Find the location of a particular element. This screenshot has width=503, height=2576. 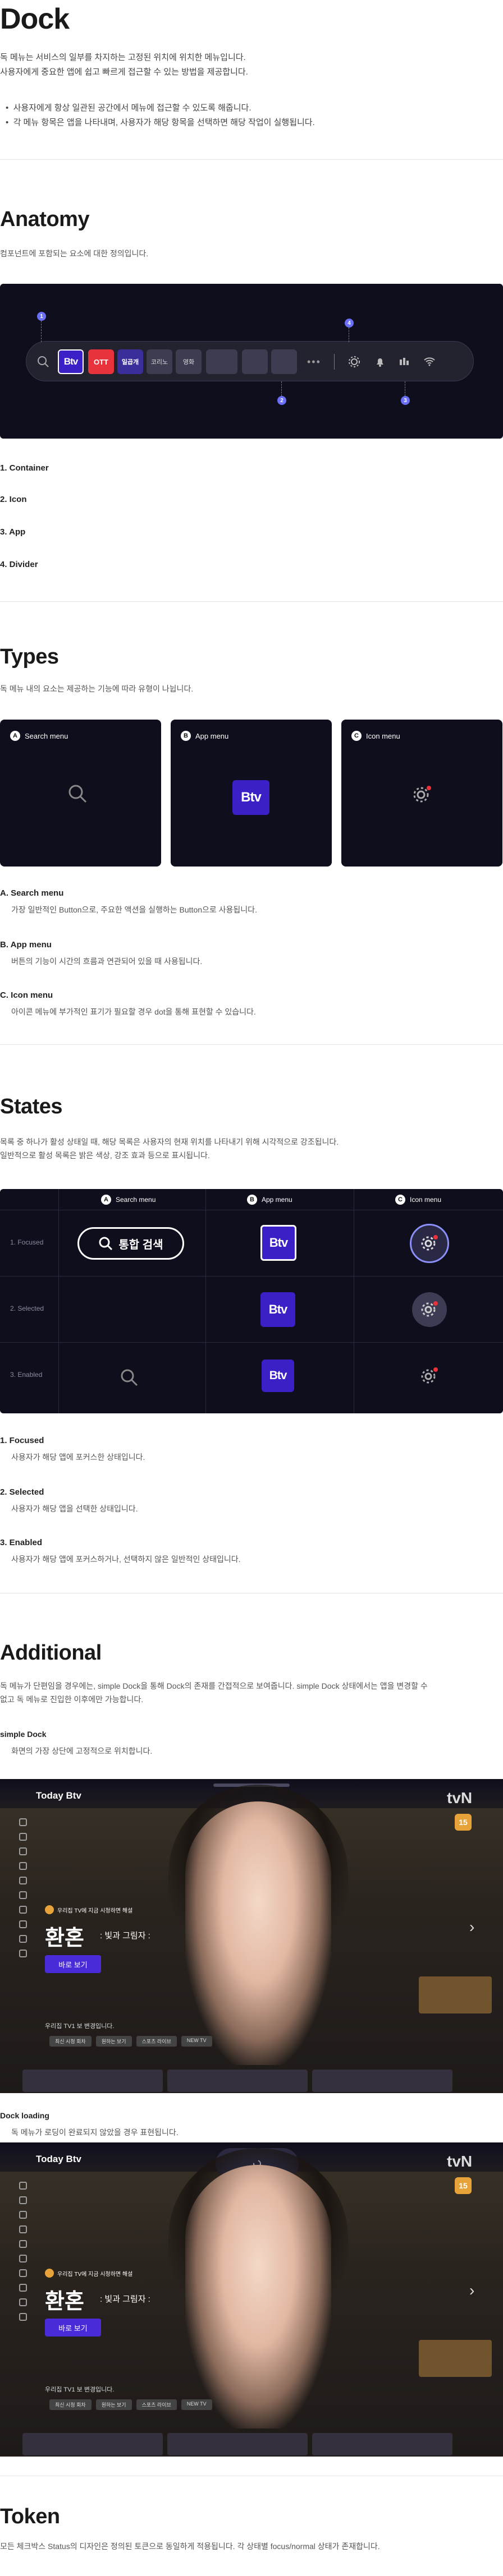

states-title: States is located at coordinates (32, 1106).